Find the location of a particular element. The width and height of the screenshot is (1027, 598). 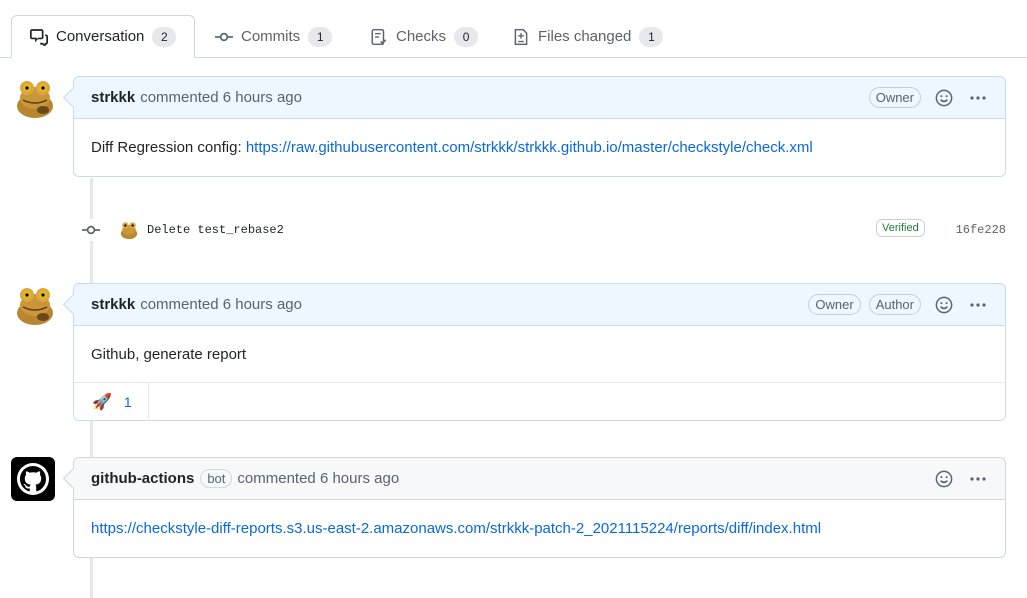

timeline-commit: Delete test_rebase2 Verified 16fe228 is located at coordinates (543, 230).